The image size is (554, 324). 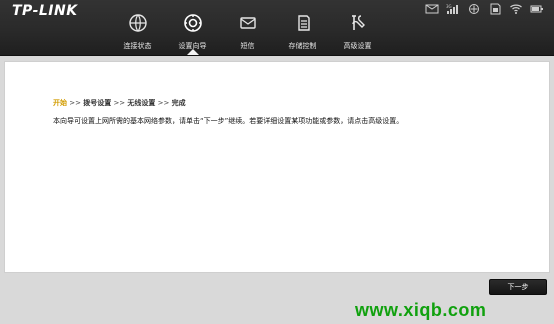 What do you see at coordinates (178, 103) in the screenshot?
I see `step-finish: 完成` at bounding box center [178, 103].